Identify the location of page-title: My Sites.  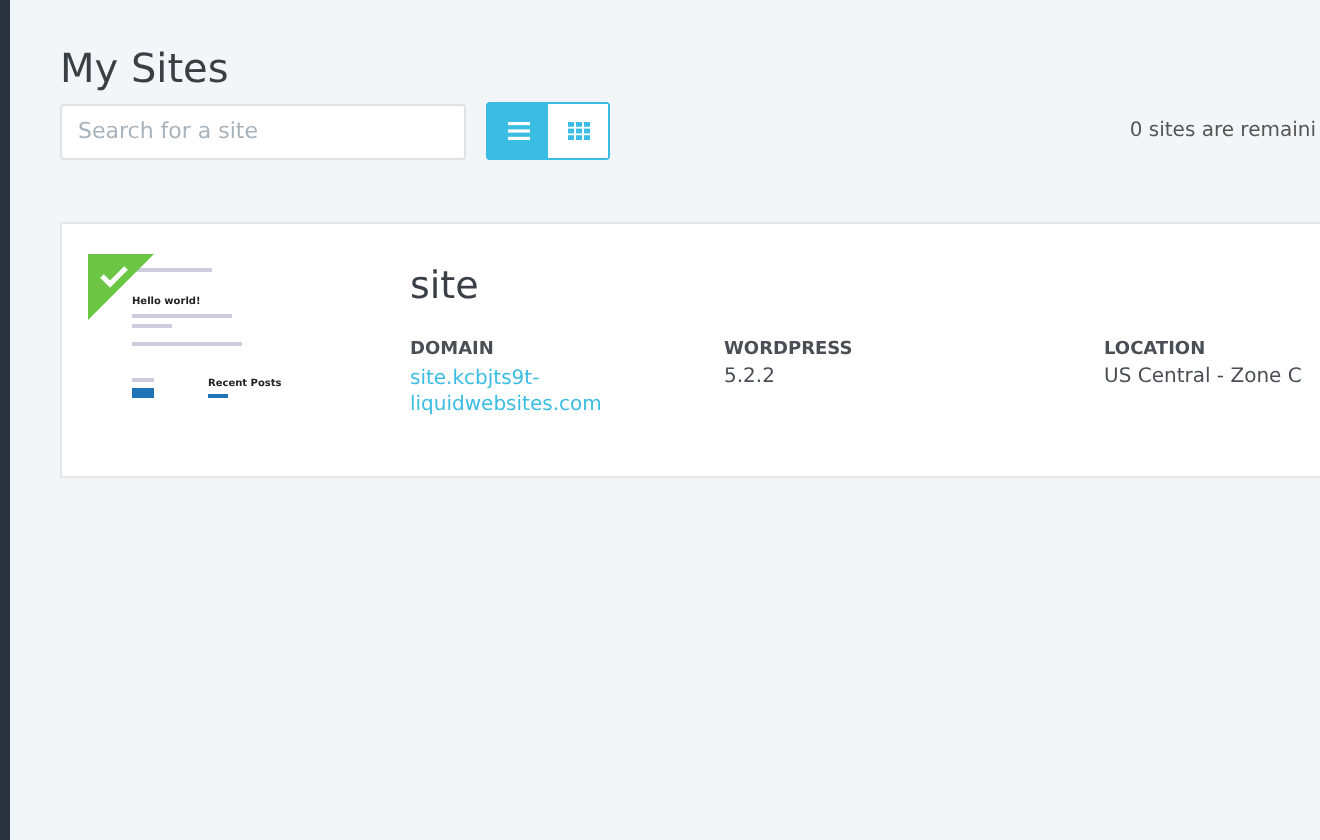
(145, 68).